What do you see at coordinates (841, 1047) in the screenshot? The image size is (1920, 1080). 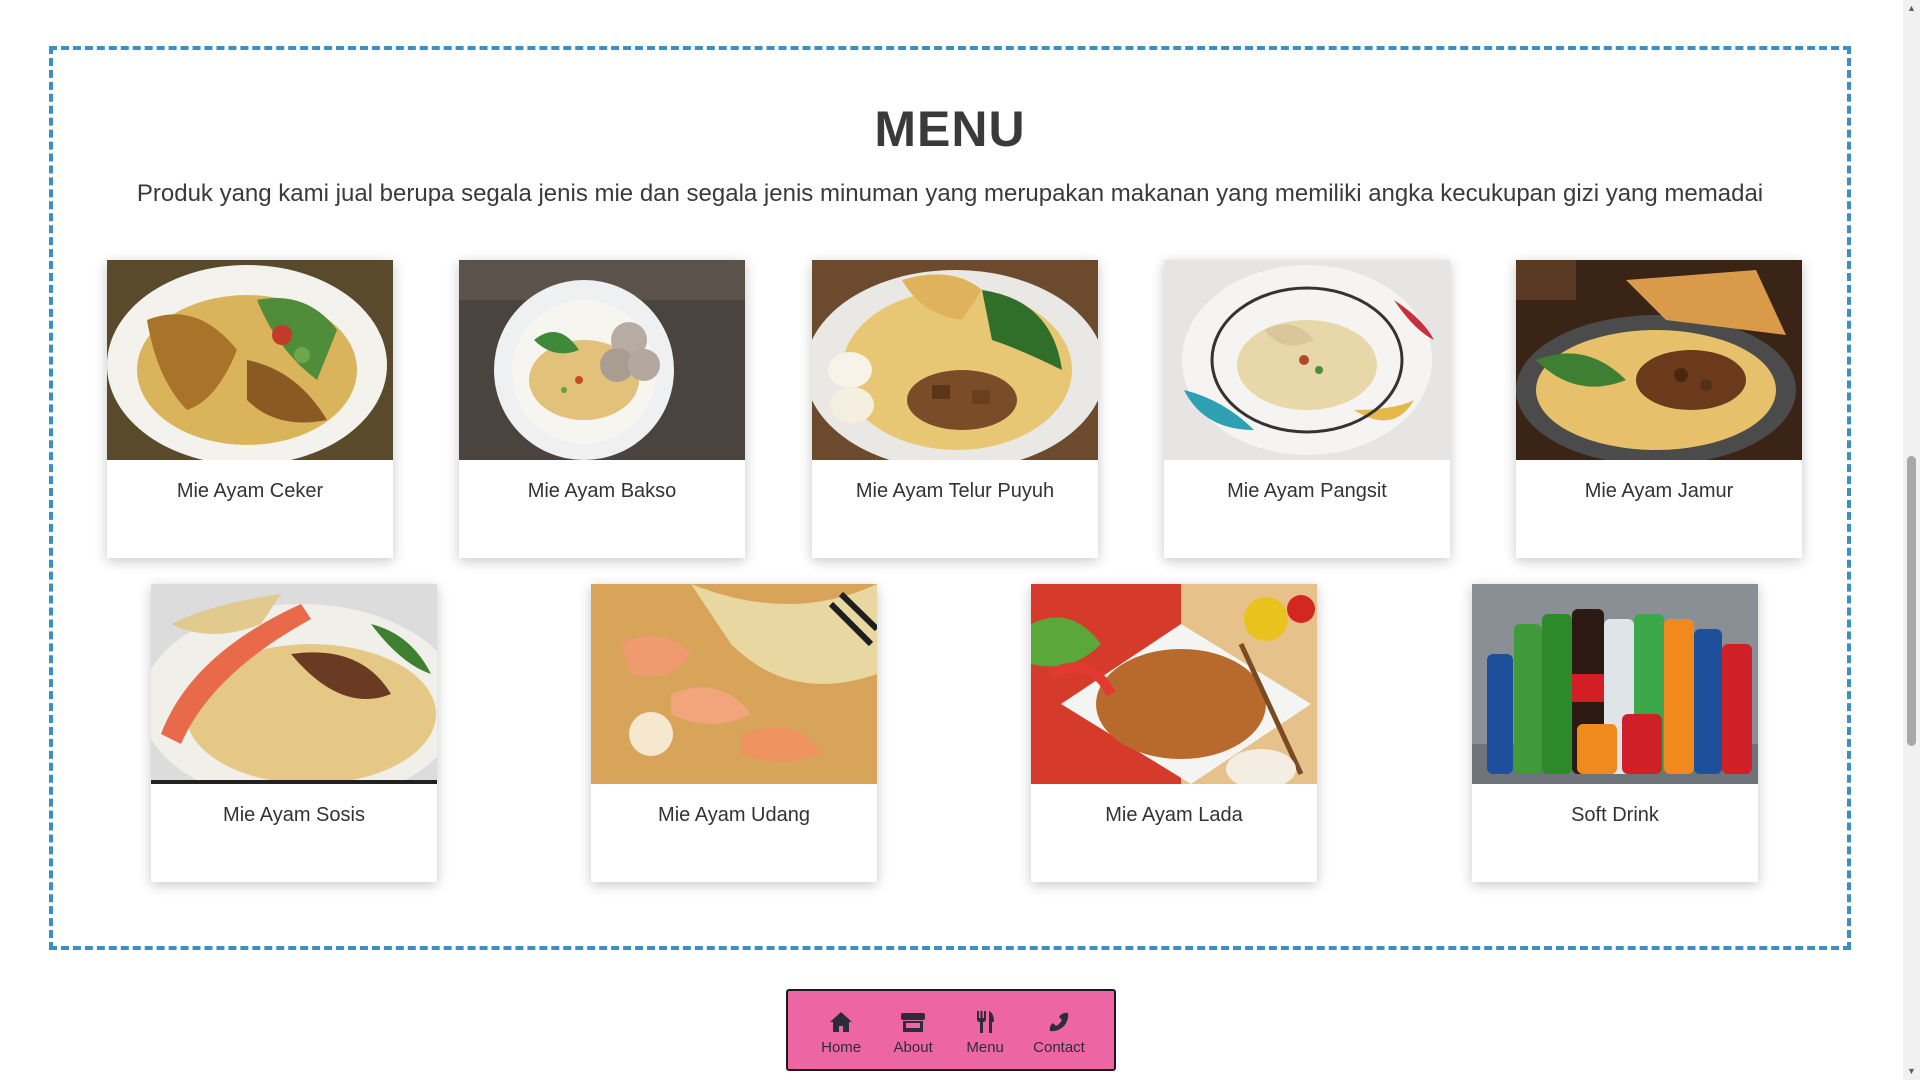 I see `nav-label: Home` at bounding box center [841, 1047].